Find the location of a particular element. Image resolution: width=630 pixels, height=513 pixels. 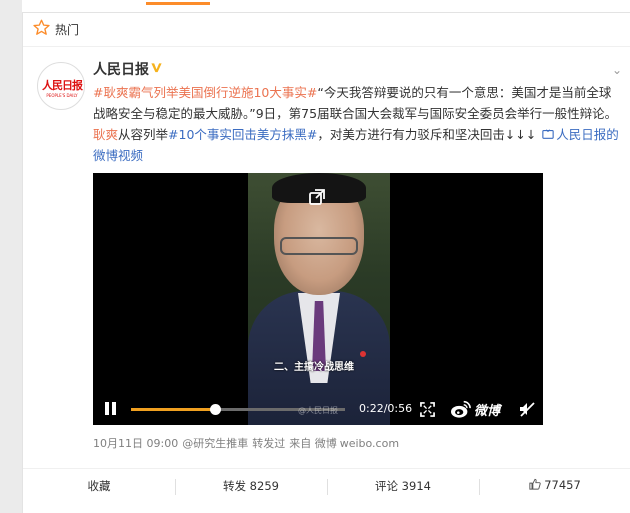

video-watermark: @人民日报 is located at coordinates (318, 410).